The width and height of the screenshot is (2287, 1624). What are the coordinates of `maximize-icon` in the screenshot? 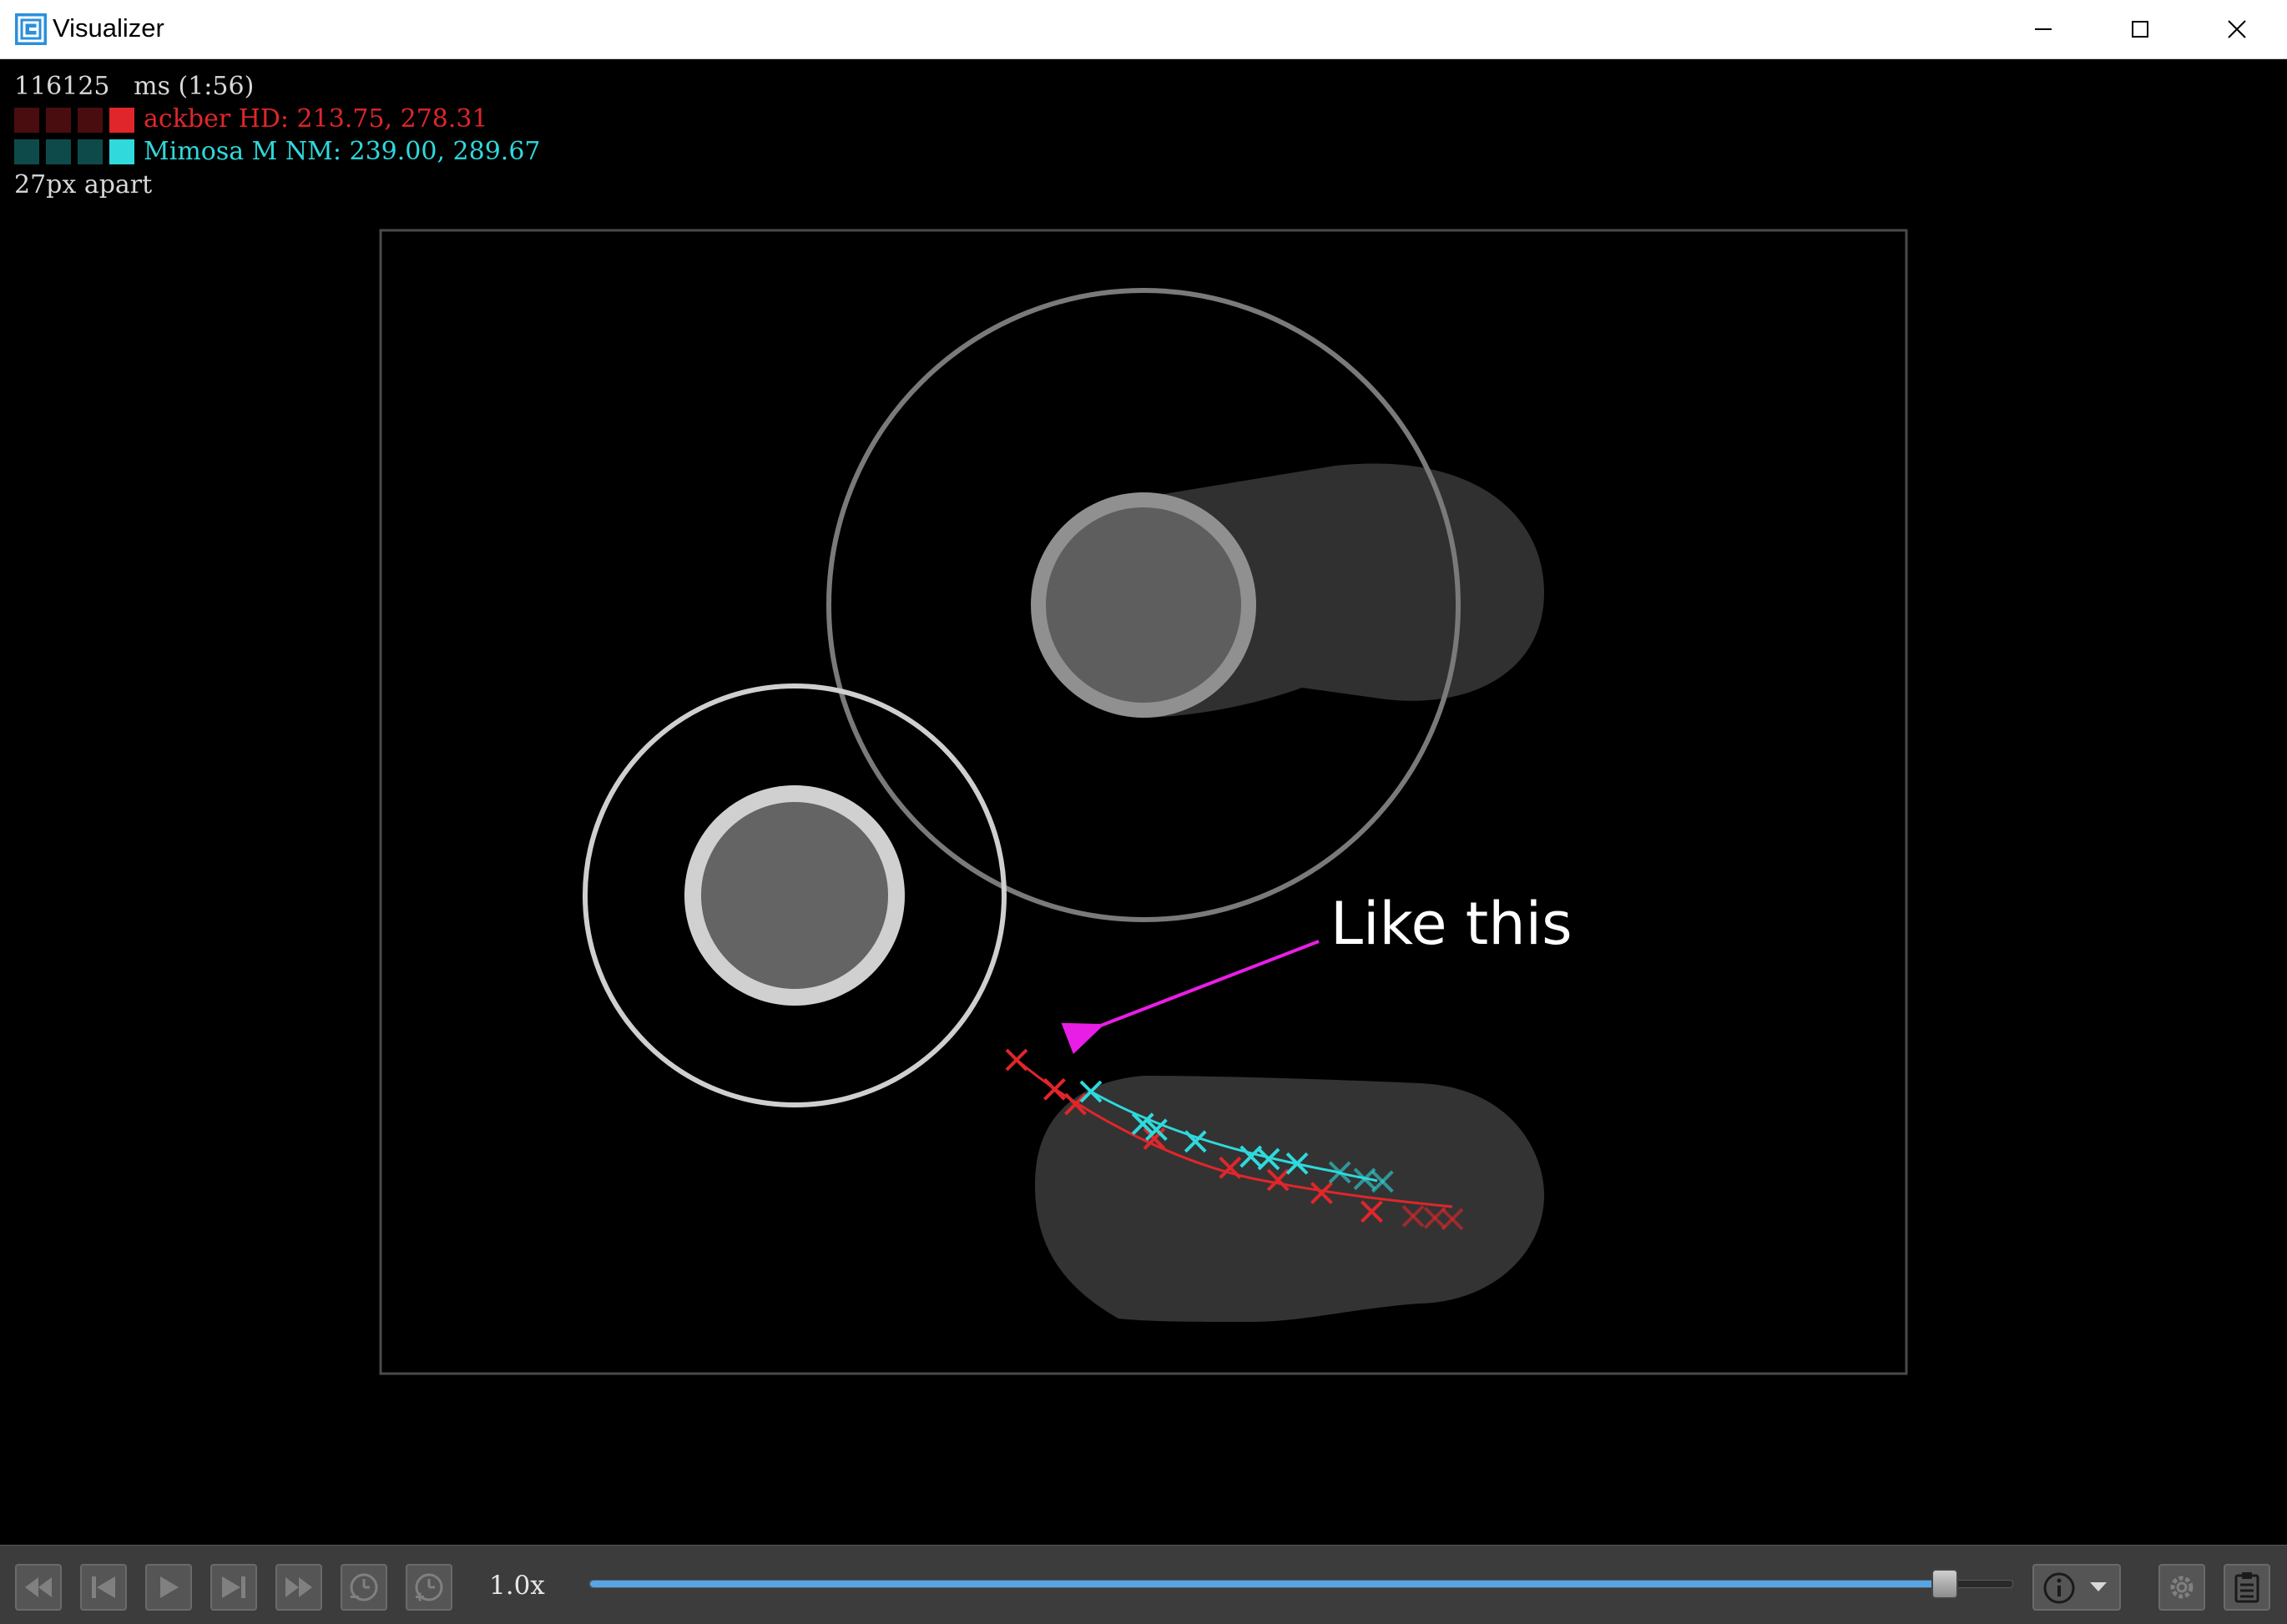 It's located at (2140, 30).